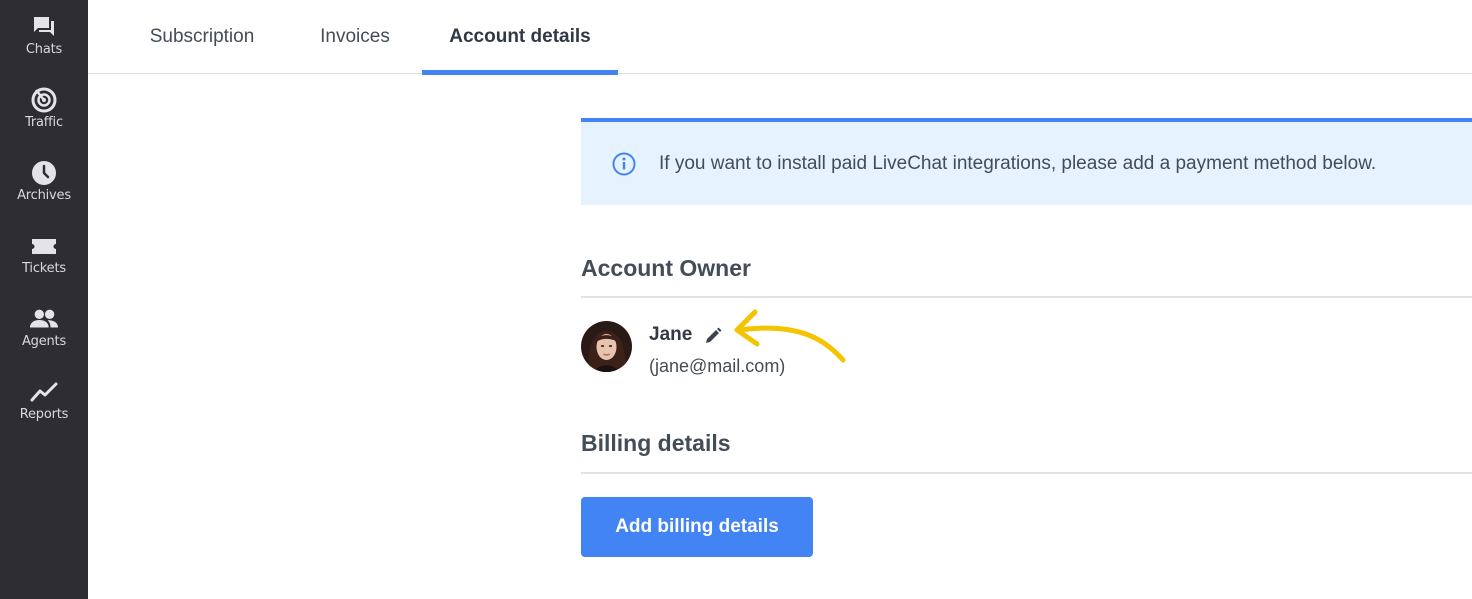 This screenshot has width=1472, height=599. What do you see at coordinates (44, 341) in the screenshot?
I see `sidebar-item-label: Agents` at bounding box center [44, 341].